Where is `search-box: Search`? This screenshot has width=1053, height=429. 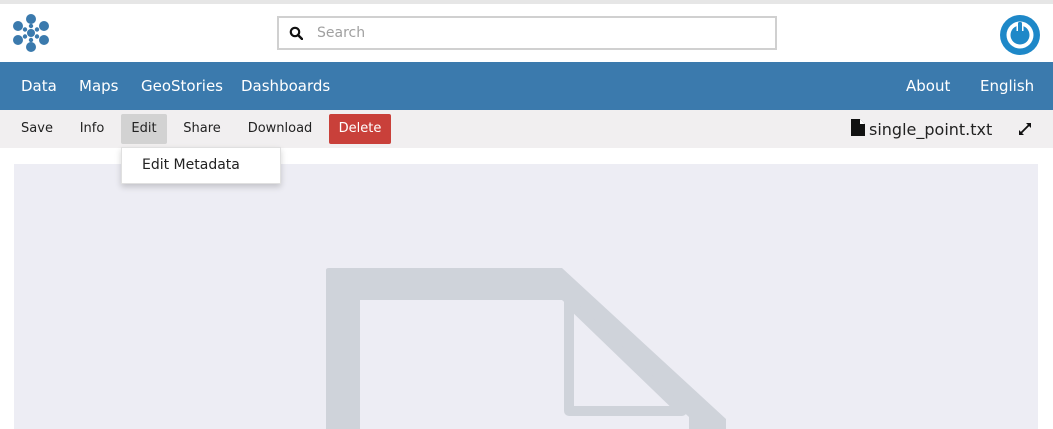 search-box: Search is located at coordinates (527, 33).